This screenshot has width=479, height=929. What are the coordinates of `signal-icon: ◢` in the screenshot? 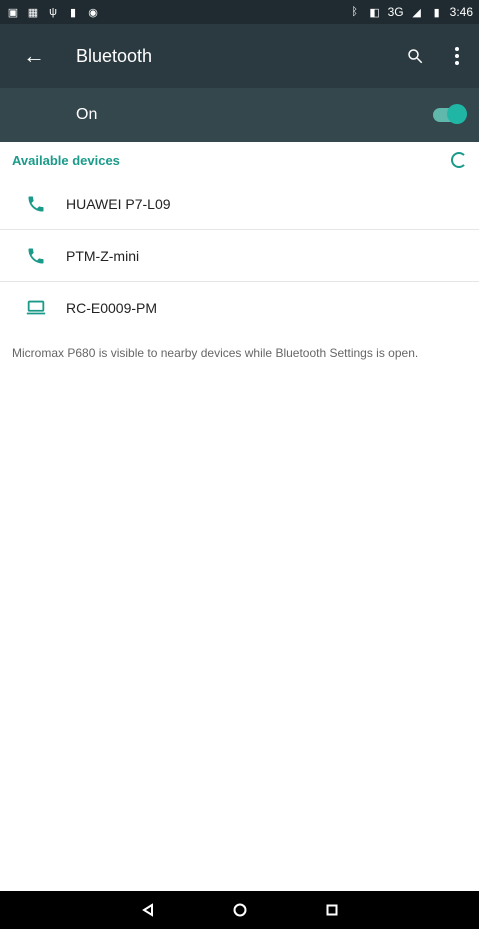 It's located at (416, 12).